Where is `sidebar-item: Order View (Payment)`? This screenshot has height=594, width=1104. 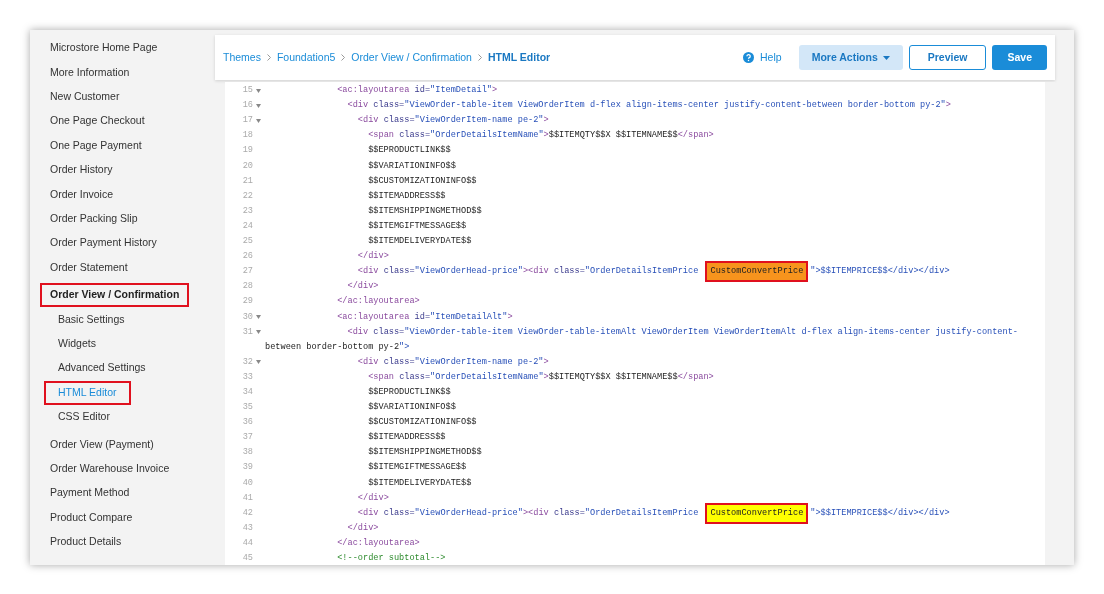 sidebar-item: Order View (Payment) is located at coordinates (102, 444).